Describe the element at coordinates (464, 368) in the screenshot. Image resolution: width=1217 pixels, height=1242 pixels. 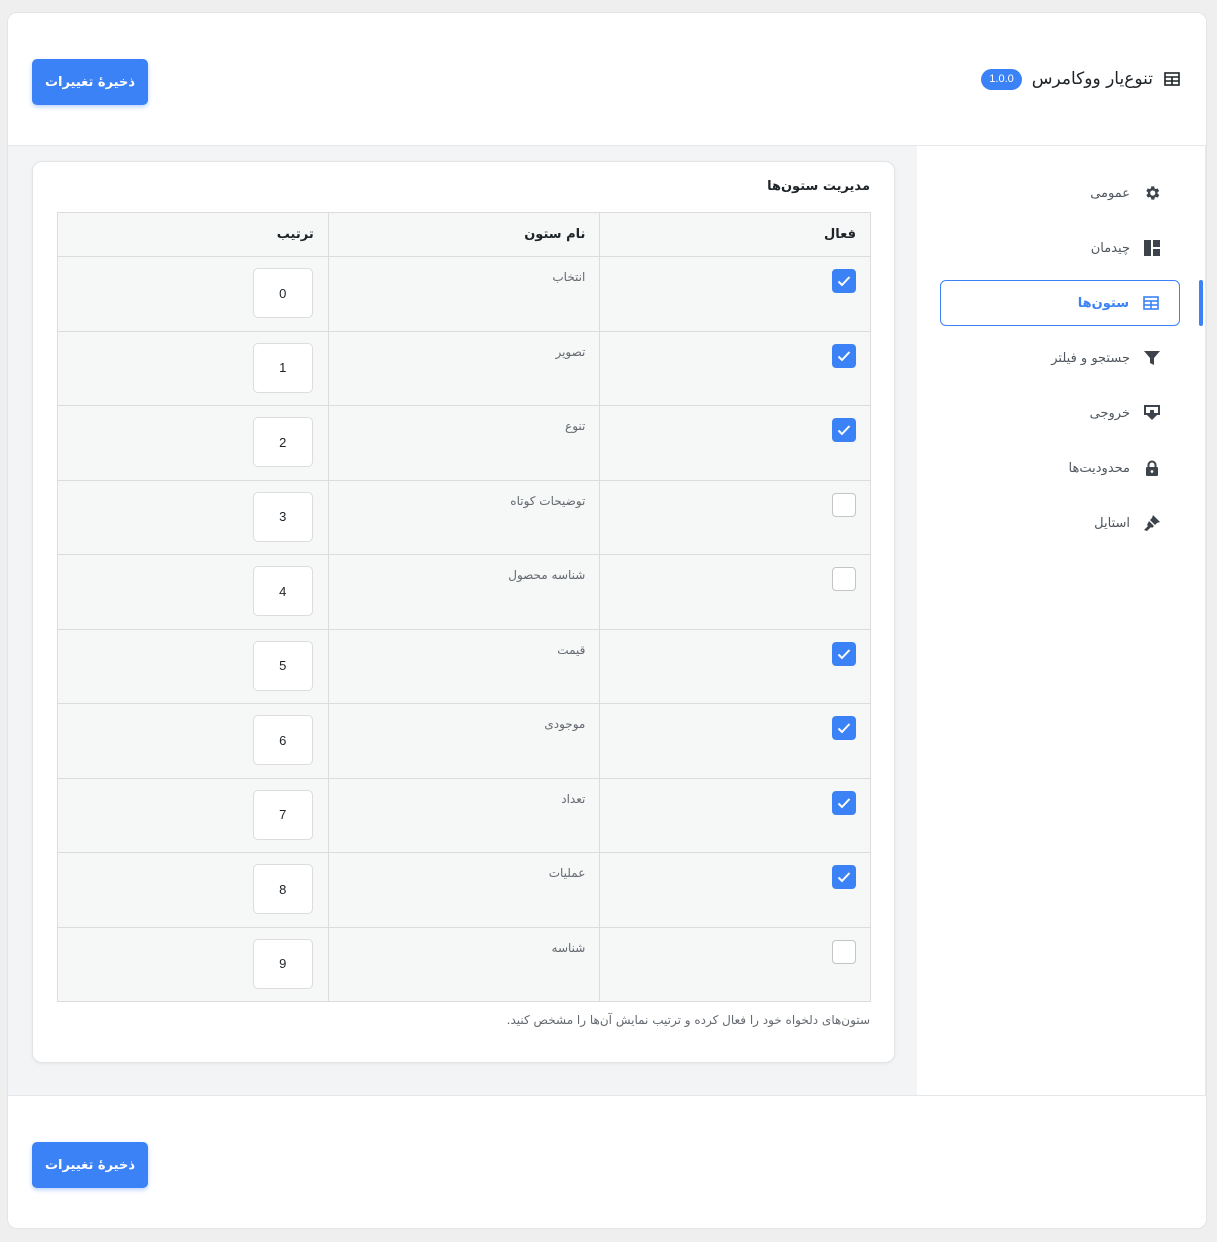
I see `column-name: تصویر` at that location.